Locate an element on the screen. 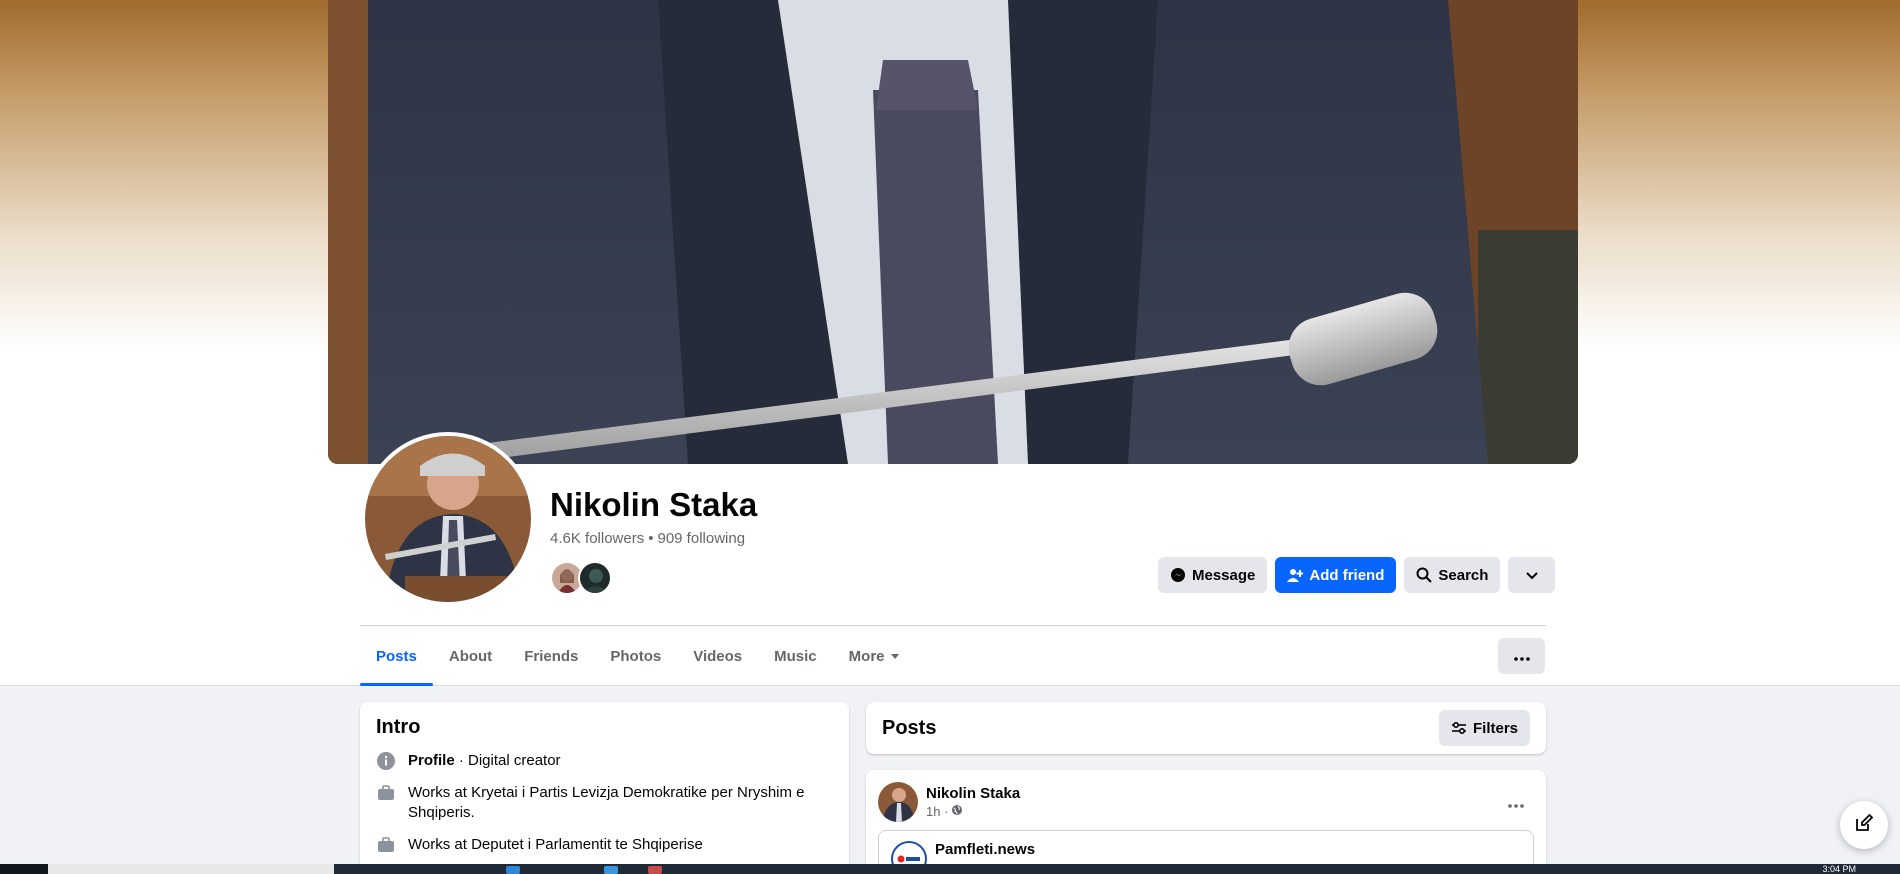 The height and width of the screenshot is (874, 1900). tab-music: Music is located at coordinates (795, 656).